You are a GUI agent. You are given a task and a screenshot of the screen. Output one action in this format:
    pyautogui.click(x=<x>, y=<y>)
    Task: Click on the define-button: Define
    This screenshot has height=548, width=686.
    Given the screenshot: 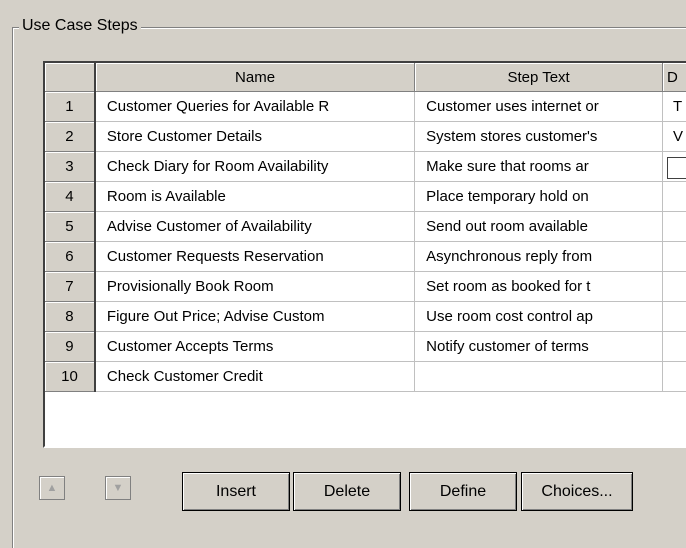 What is the action you would take?
    pyautogui.click(x=463, y=491)
    